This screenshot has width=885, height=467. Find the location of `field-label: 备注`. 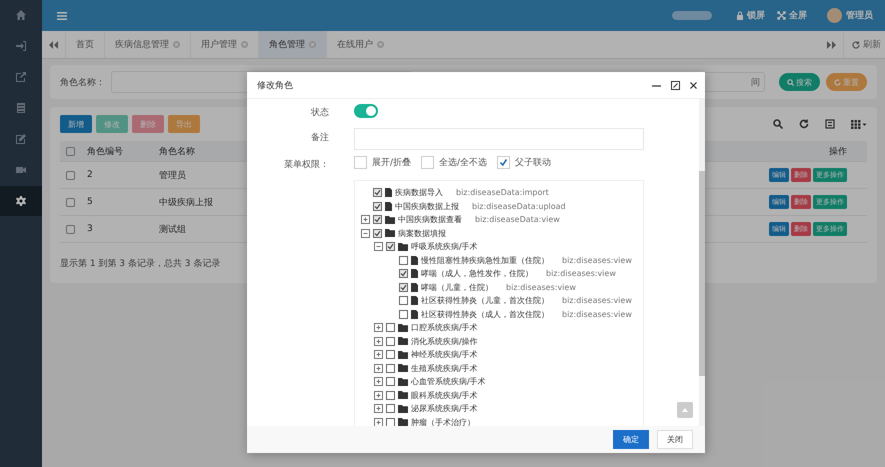

field-label: 备注 is located at coordinates (319, 138).